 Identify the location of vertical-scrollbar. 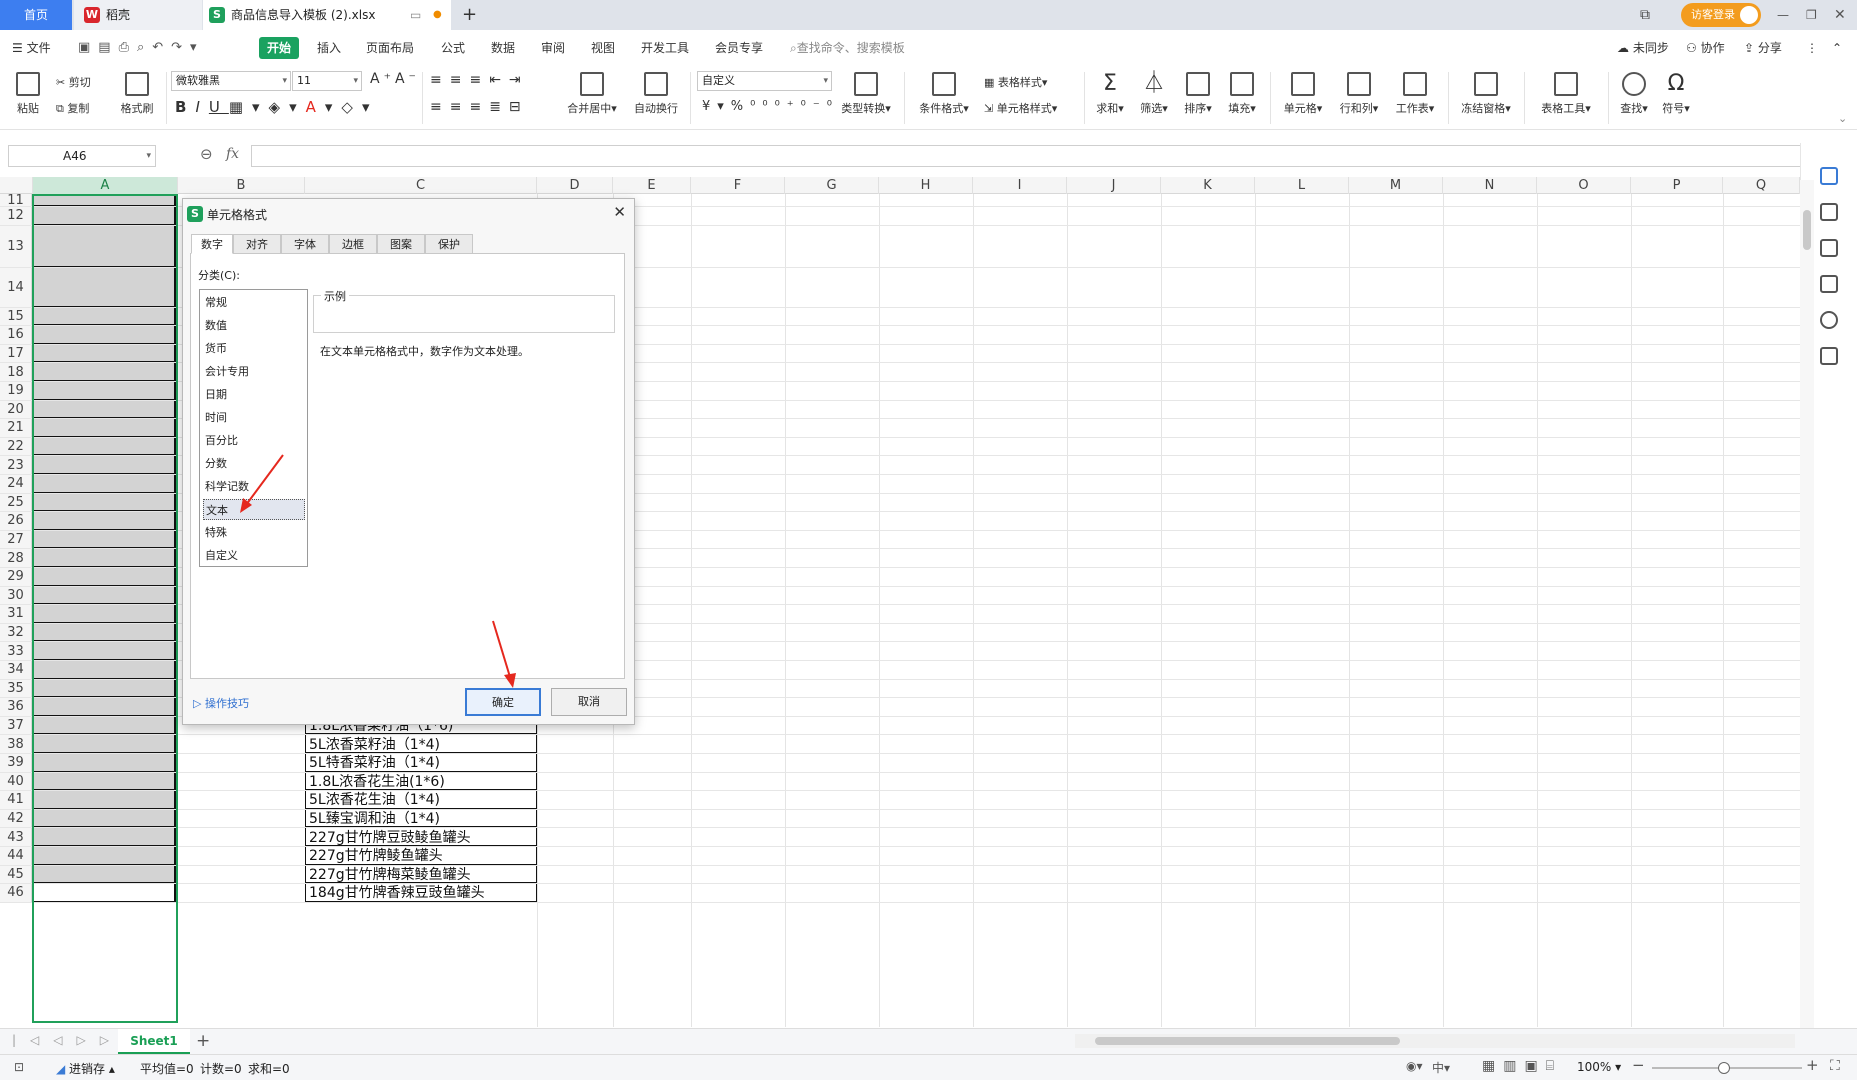
(1807, 604).